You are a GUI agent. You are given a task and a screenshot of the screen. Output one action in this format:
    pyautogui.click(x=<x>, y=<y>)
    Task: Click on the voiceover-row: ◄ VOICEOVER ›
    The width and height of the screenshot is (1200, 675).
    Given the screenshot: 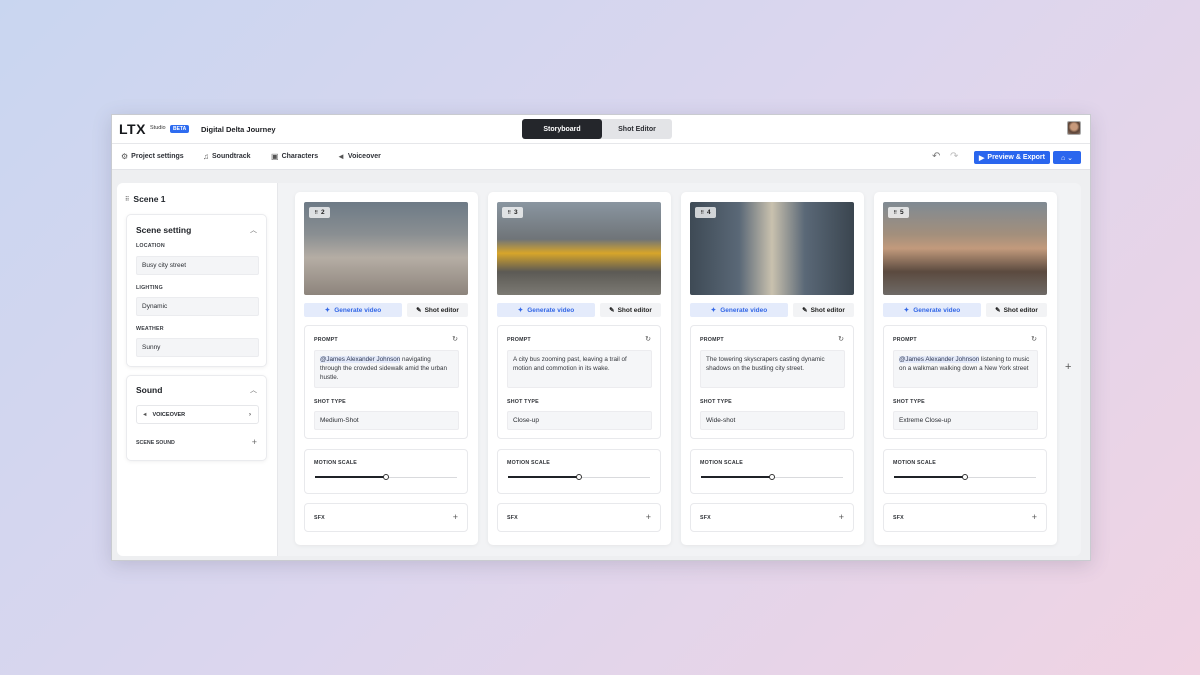 What is the action you would take?
    pyautogui.click(x=197, y=414)
    